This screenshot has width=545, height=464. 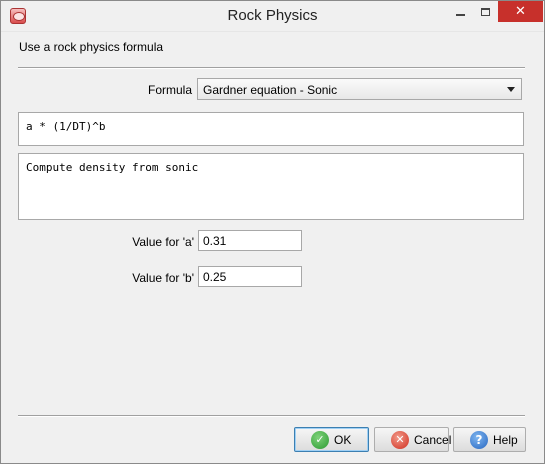 I want to click on close-icon: ✕, so click(x=520, y=11).